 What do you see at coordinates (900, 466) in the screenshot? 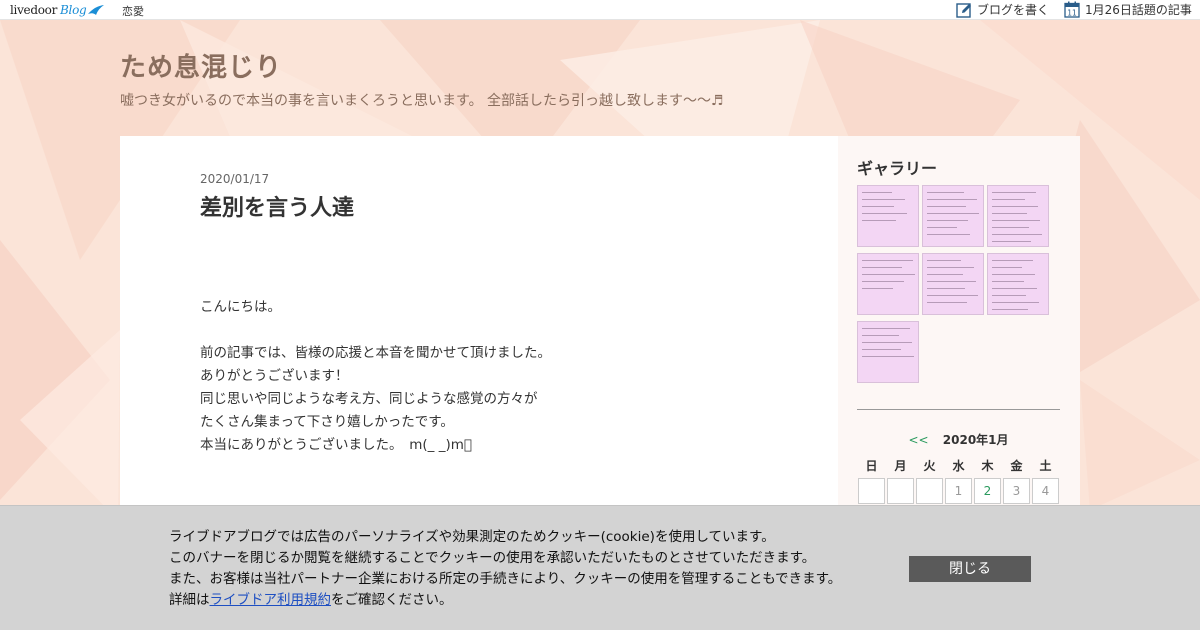
I see `calendar-dow: 月` at bounding box center [900, 466].